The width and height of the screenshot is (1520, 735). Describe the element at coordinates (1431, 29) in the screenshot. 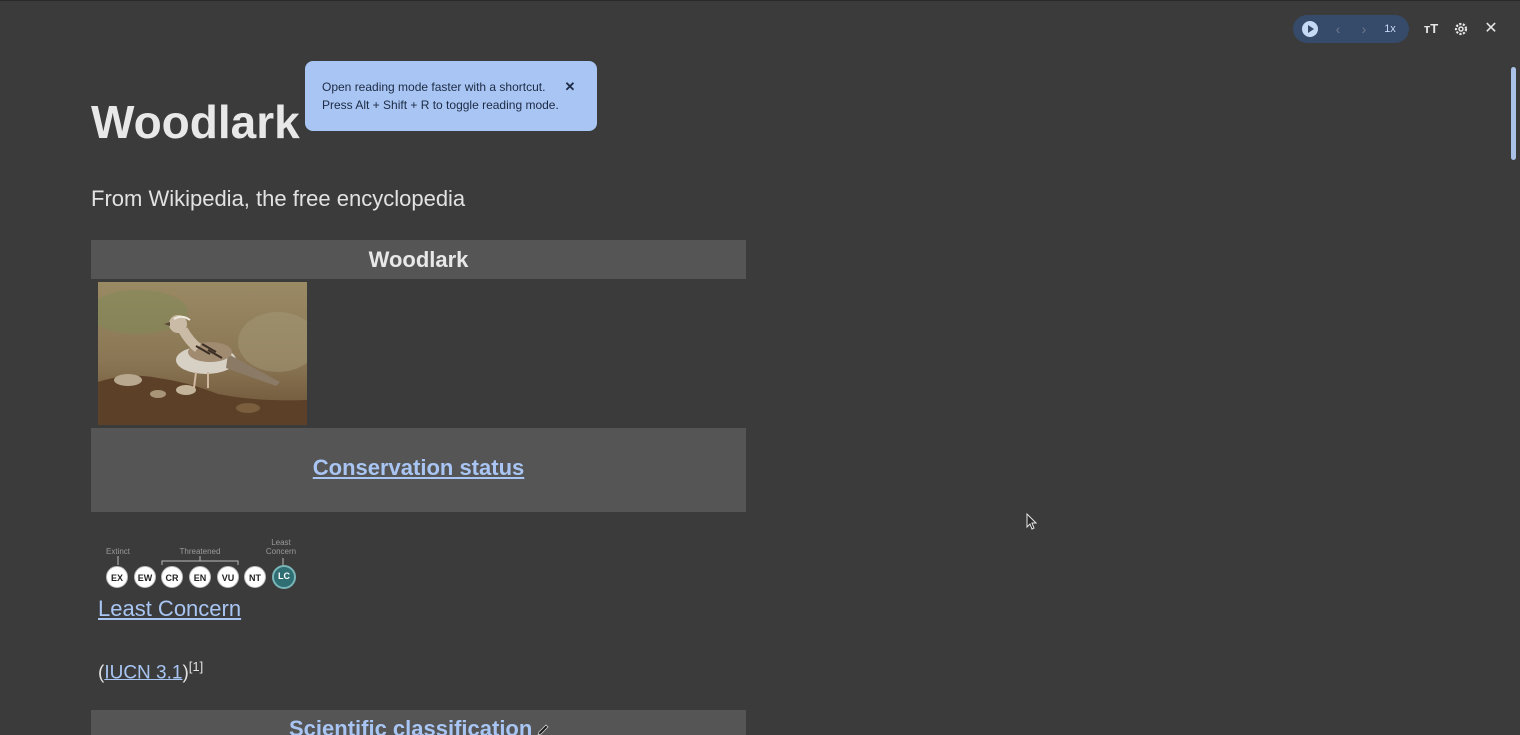

I see `font-size-icon: ᴛT` at that location.